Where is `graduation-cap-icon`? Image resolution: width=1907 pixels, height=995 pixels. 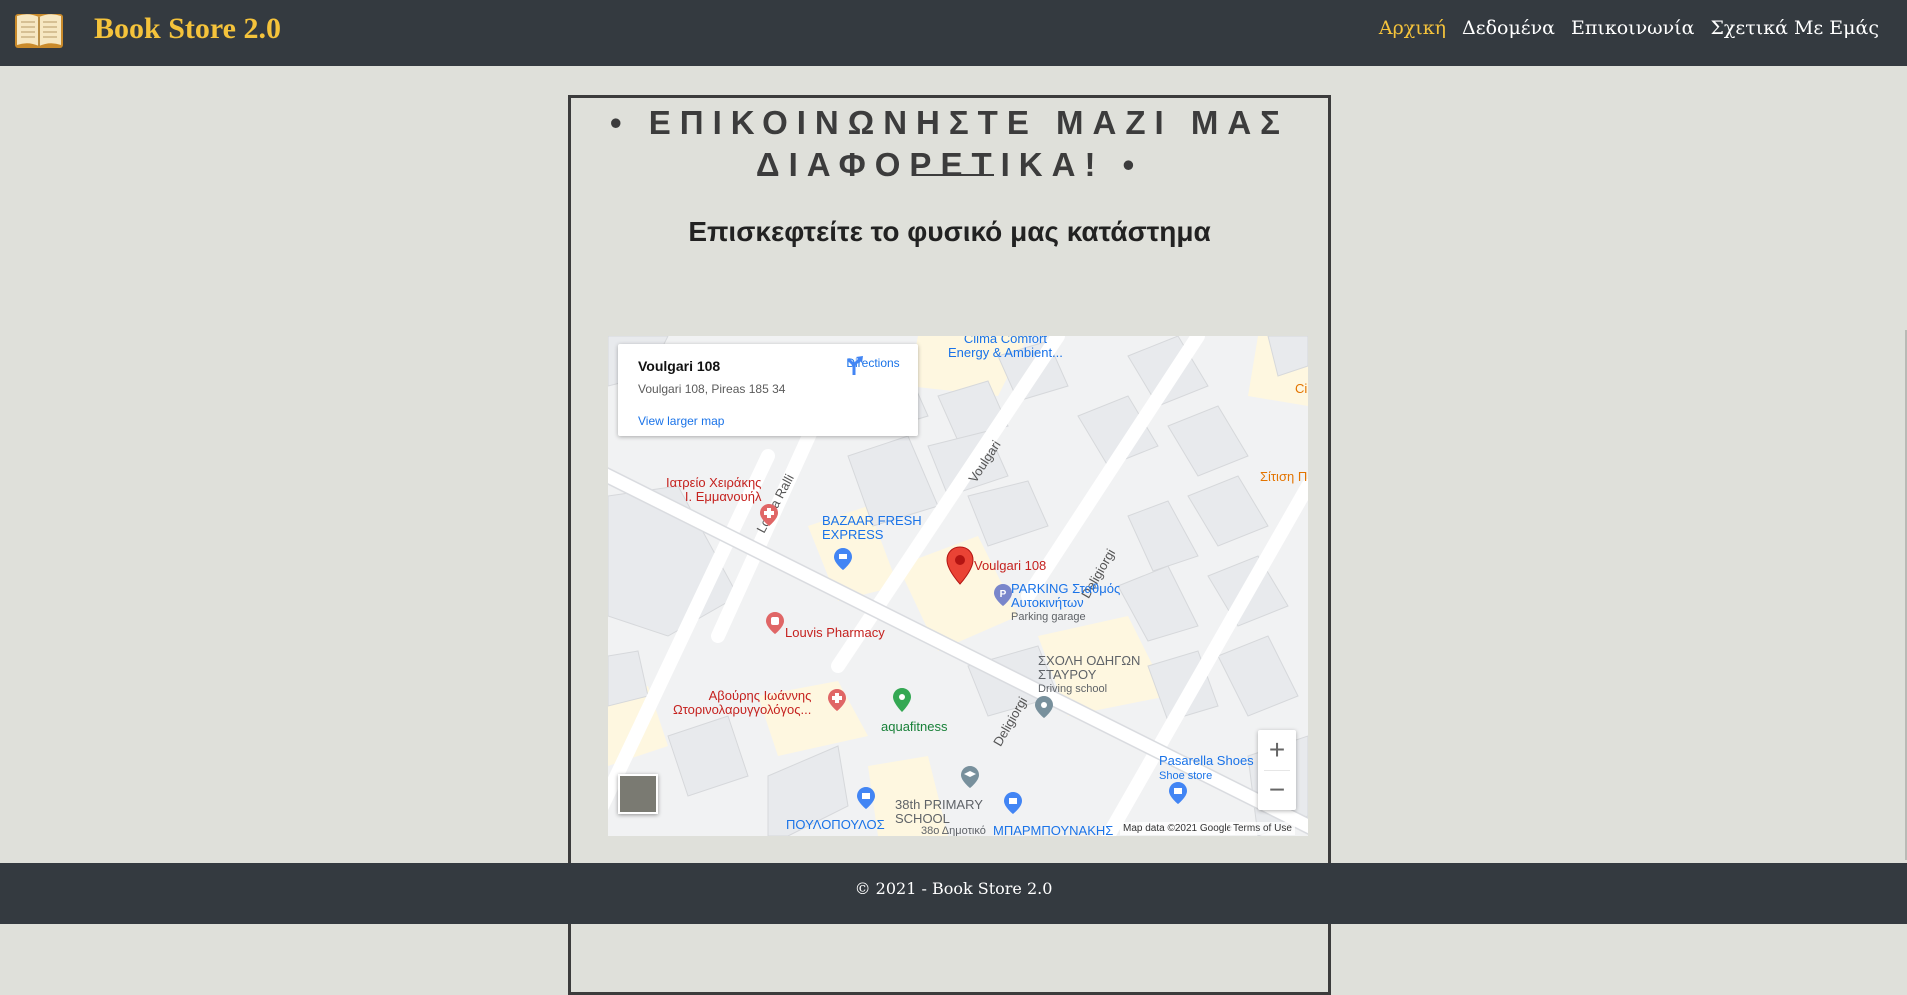
graduation-cap-icon is located at coordinates (970, 777).